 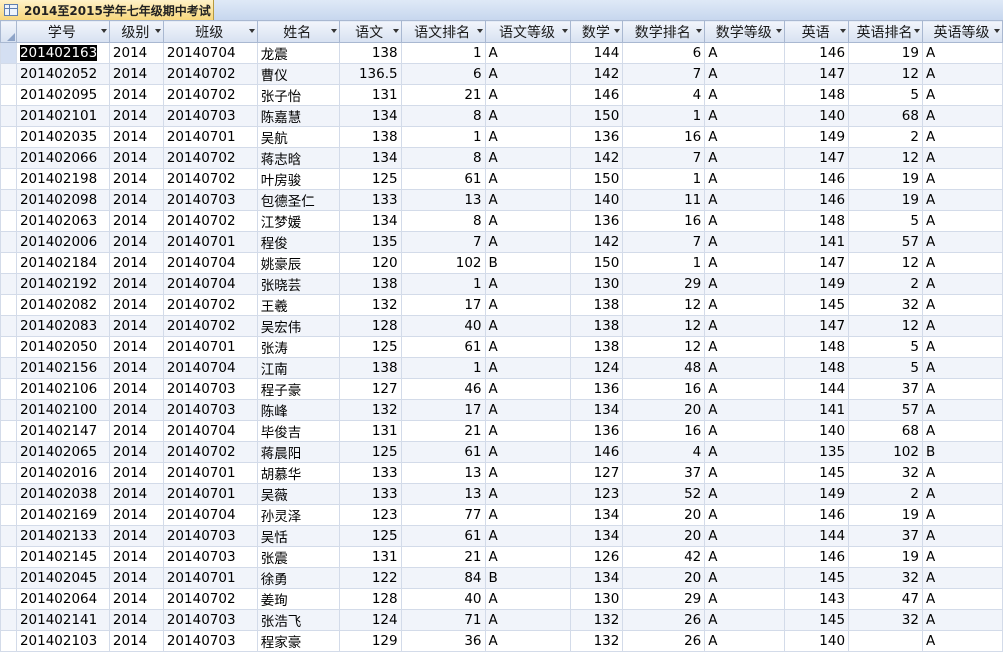 I want to click on cell-name: 陈峰, so click(x=298, y=410).